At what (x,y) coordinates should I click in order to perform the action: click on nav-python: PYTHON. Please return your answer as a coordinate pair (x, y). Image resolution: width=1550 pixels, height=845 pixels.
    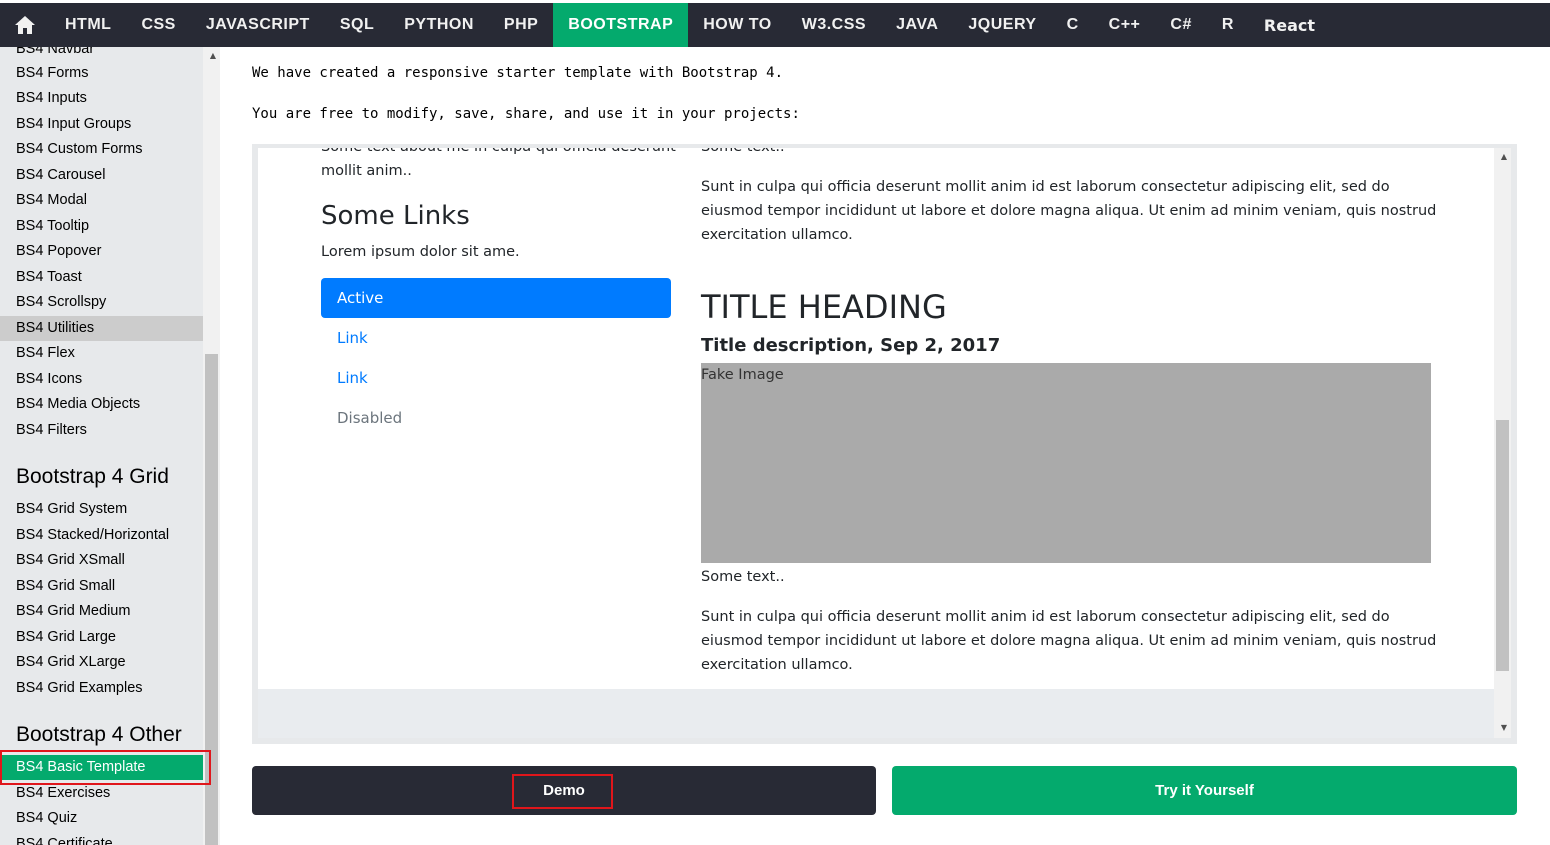
    Looking at the image, I should click on (439, 25).